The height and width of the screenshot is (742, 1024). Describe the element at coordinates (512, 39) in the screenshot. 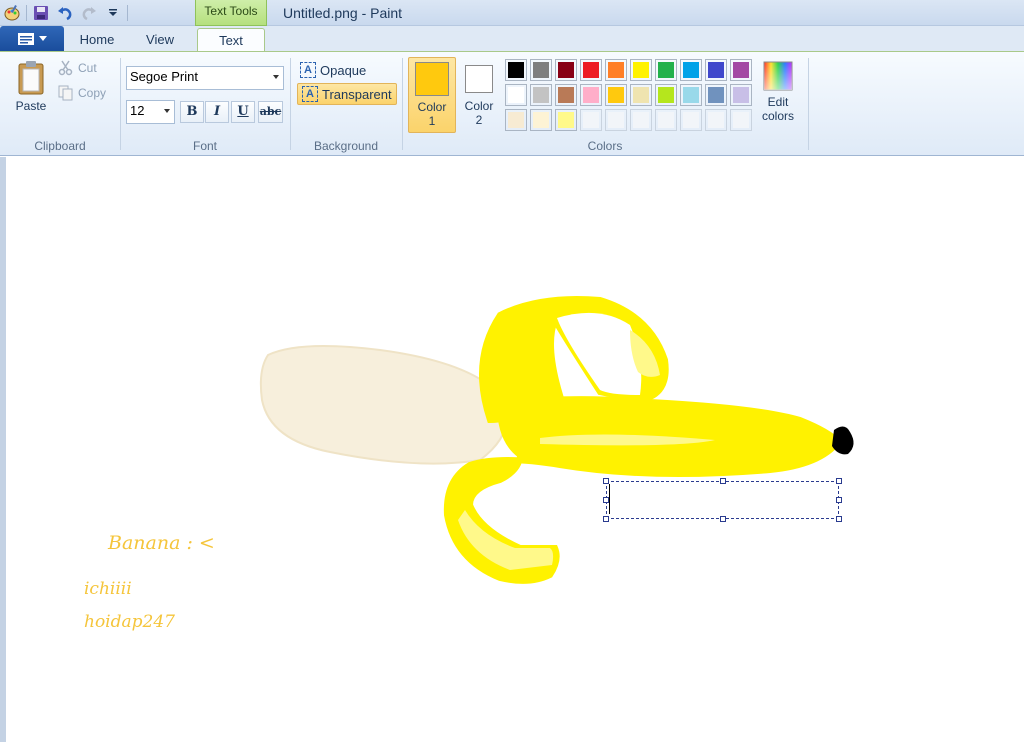

I see `ribbon-tab-row: Home View Text` at that location.